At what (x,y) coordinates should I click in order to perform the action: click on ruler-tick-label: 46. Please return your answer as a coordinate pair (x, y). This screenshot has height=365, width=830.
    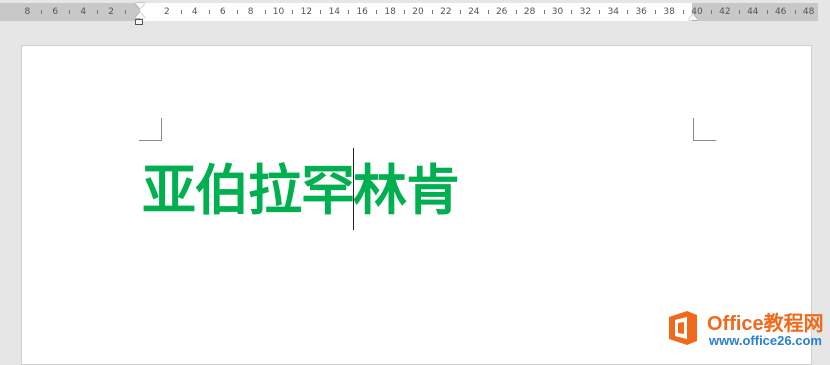
    Looking at the image, I should click on (780, 12).